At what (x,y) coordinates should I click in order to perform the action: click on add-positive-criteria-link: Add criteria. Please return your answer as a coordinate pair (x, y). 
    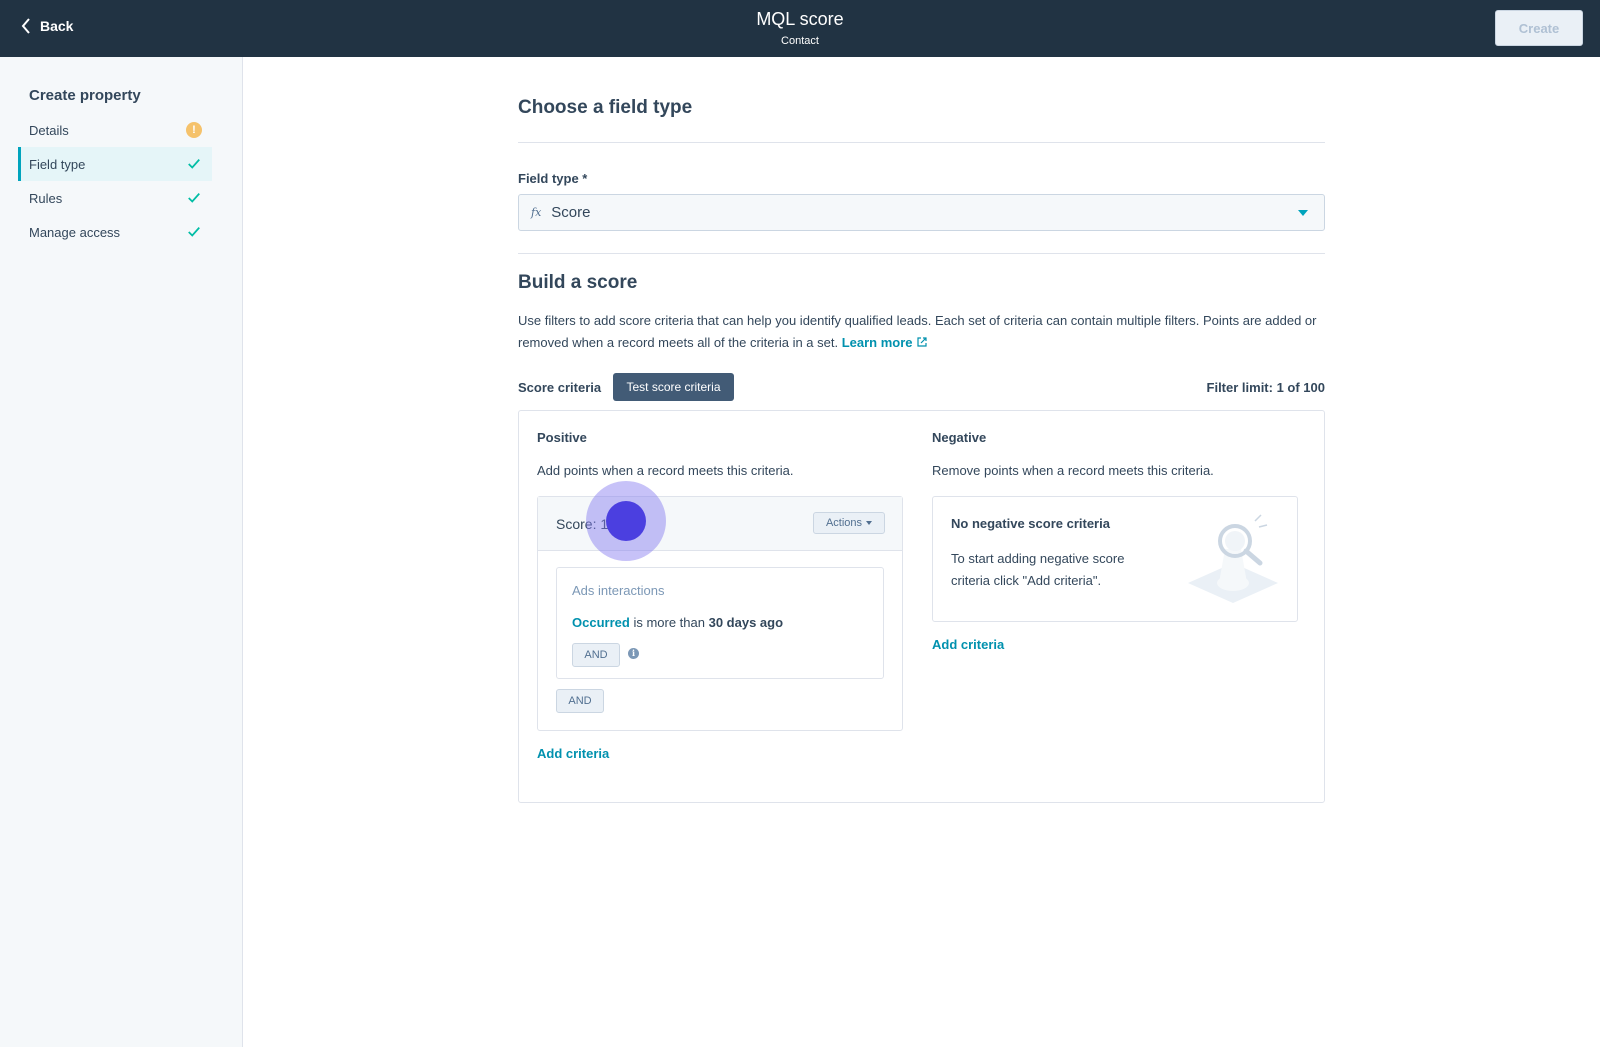
    Looking at the image, I should click on (573, 753).